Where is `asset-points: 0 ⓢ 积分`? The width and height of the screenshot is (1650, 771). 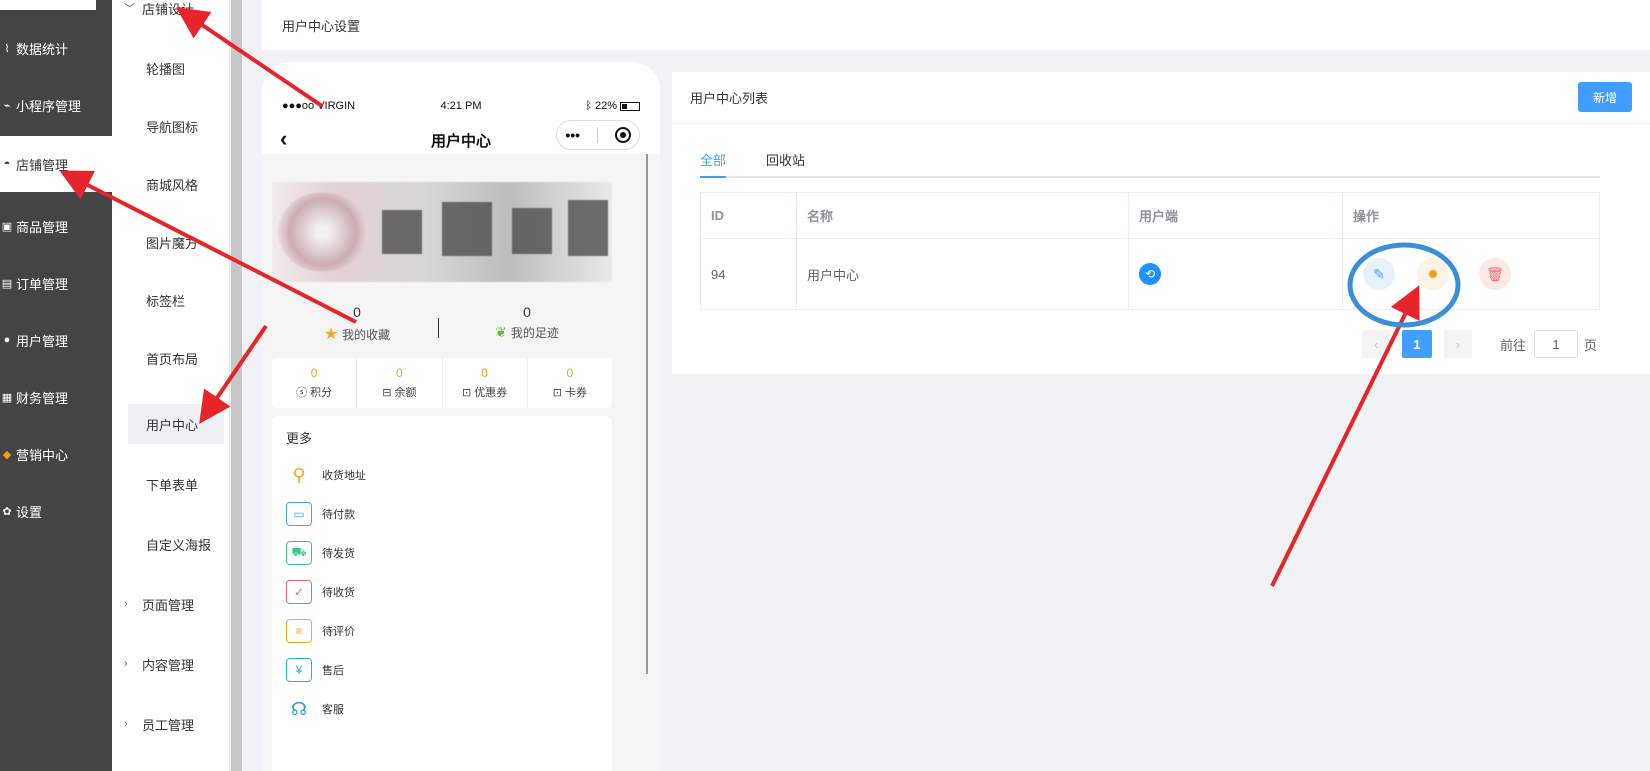
asset-points: 0 ⓢ 积分 is located at coordinates (315, 383).